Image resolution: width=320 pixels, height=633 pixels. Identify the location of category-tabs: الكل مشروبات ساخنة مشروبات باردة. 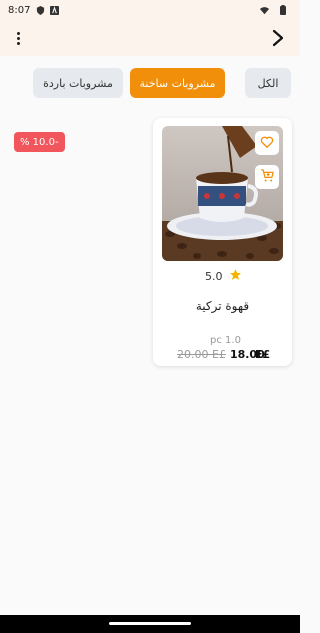
(150, 84).